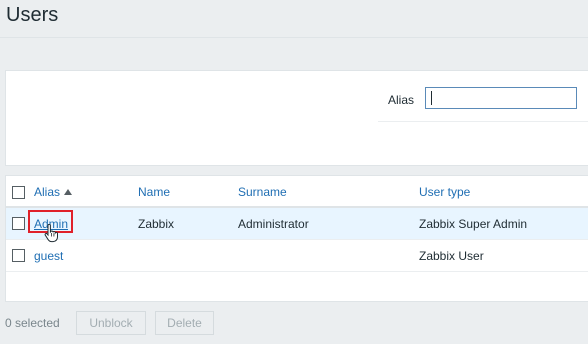  Describe the element at coordinates (32, 15) in the screenshot. I see `page-title: Users` at that location.